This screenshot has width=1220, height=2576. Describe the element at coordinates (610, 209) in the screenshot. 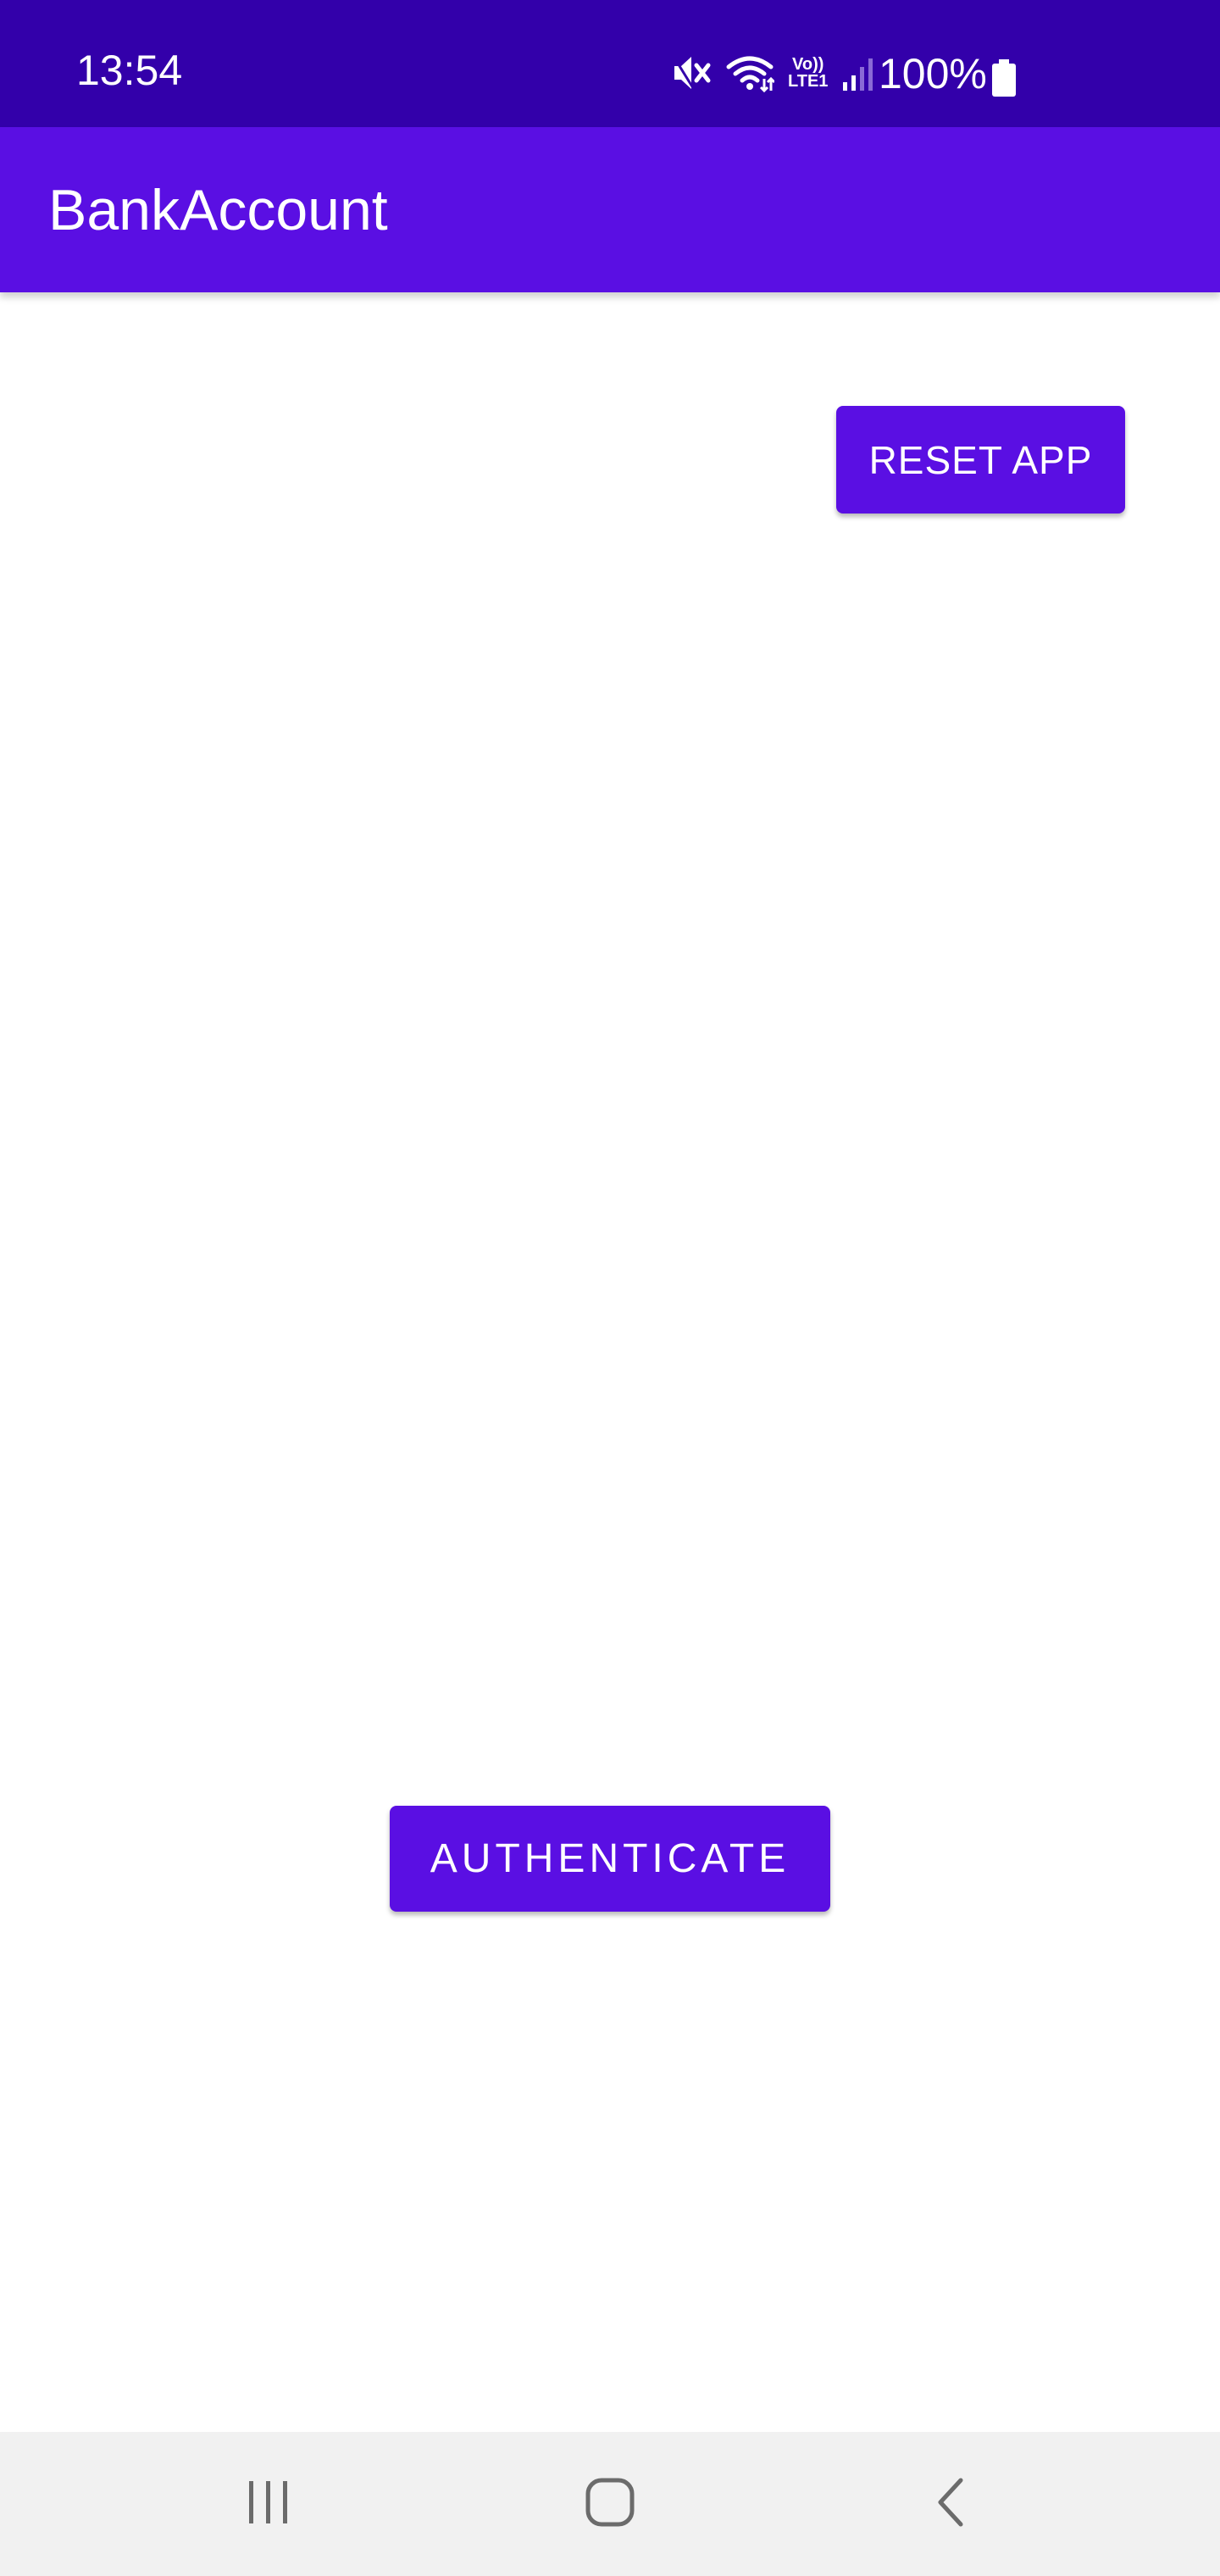

I see `app-bar: BankAccount` at that location.